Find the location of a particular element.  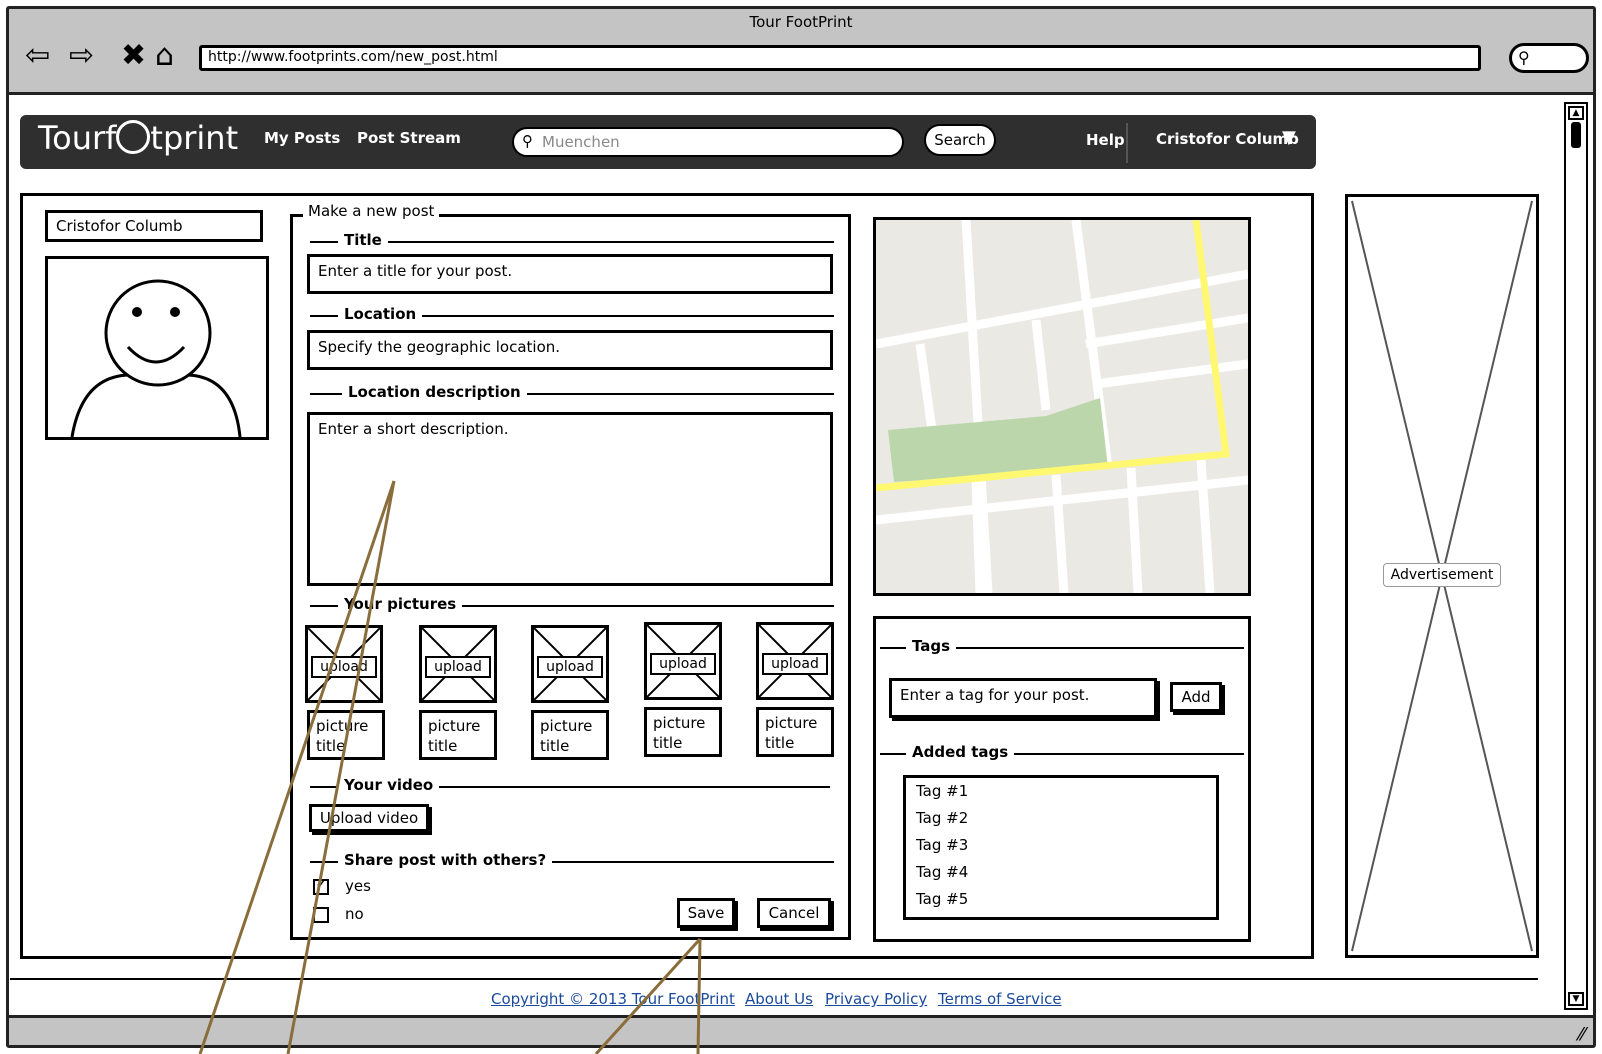

search-button: Search is located at coordinates (960, 140).